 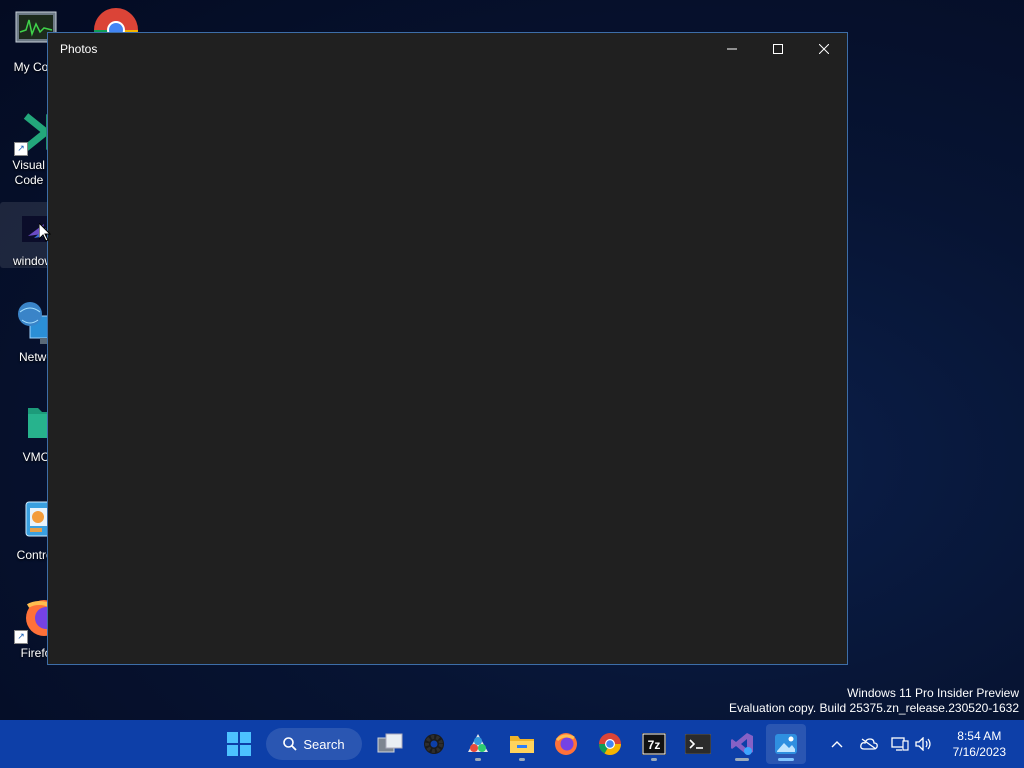 I want to click on search-label: Search, so click(x=324, y=744).